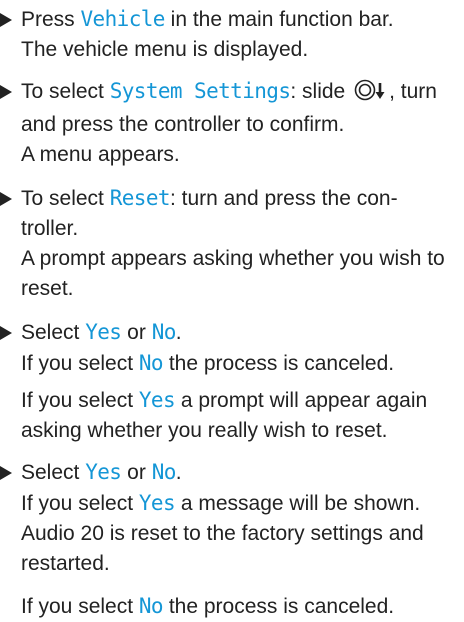  What do you see at coordinates (100, 154) in the screenshot?
I see `step-2-result: A menu appears.` at bounding box center [100, 154].